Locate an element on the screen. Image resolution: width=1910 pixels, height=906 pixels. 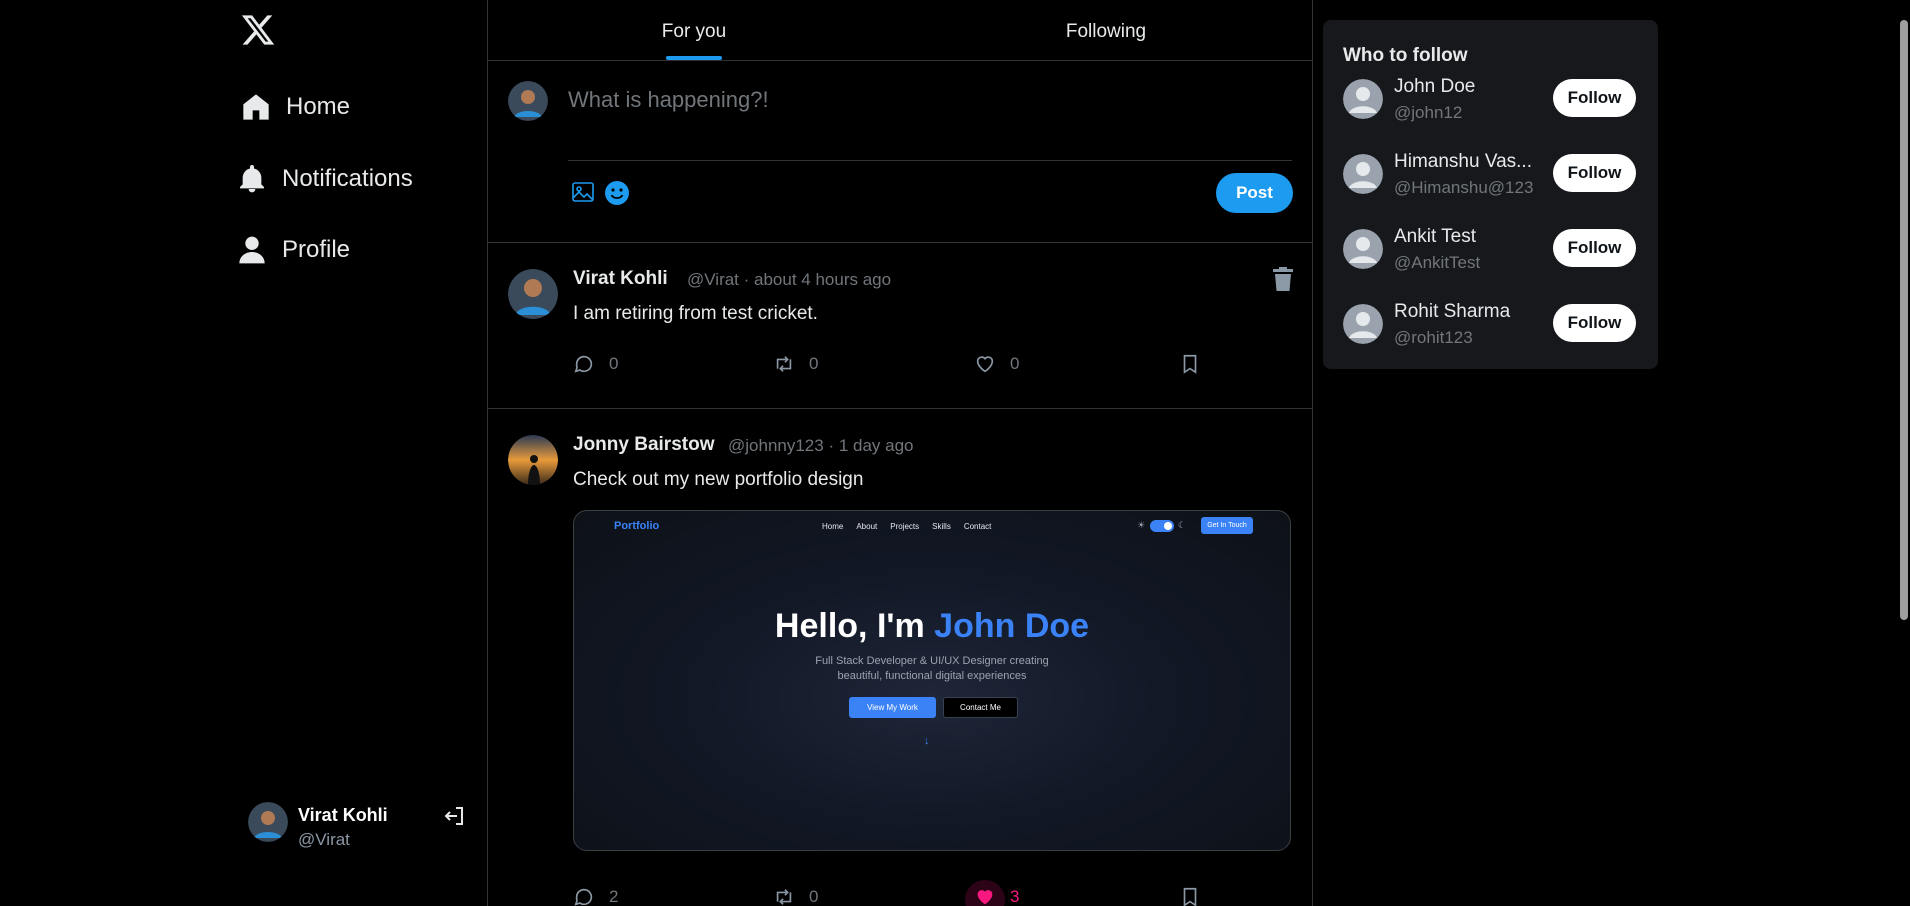
suggestion-name: John Doe is located at coordinates (1435, 86).